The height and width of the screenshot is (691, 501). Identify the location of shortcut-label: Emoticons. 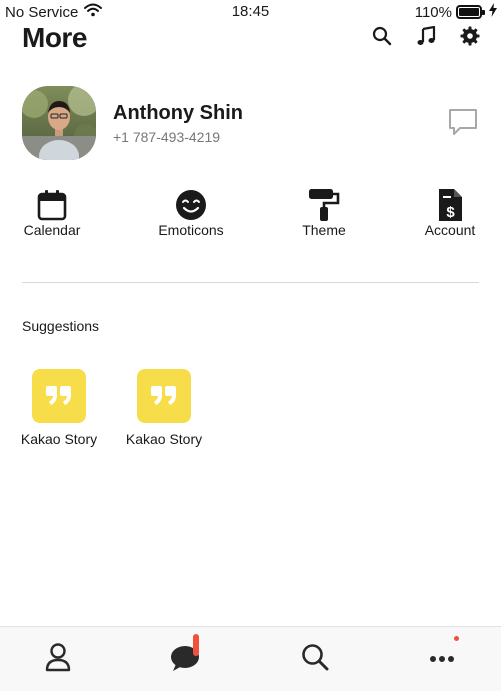
(191, 230).